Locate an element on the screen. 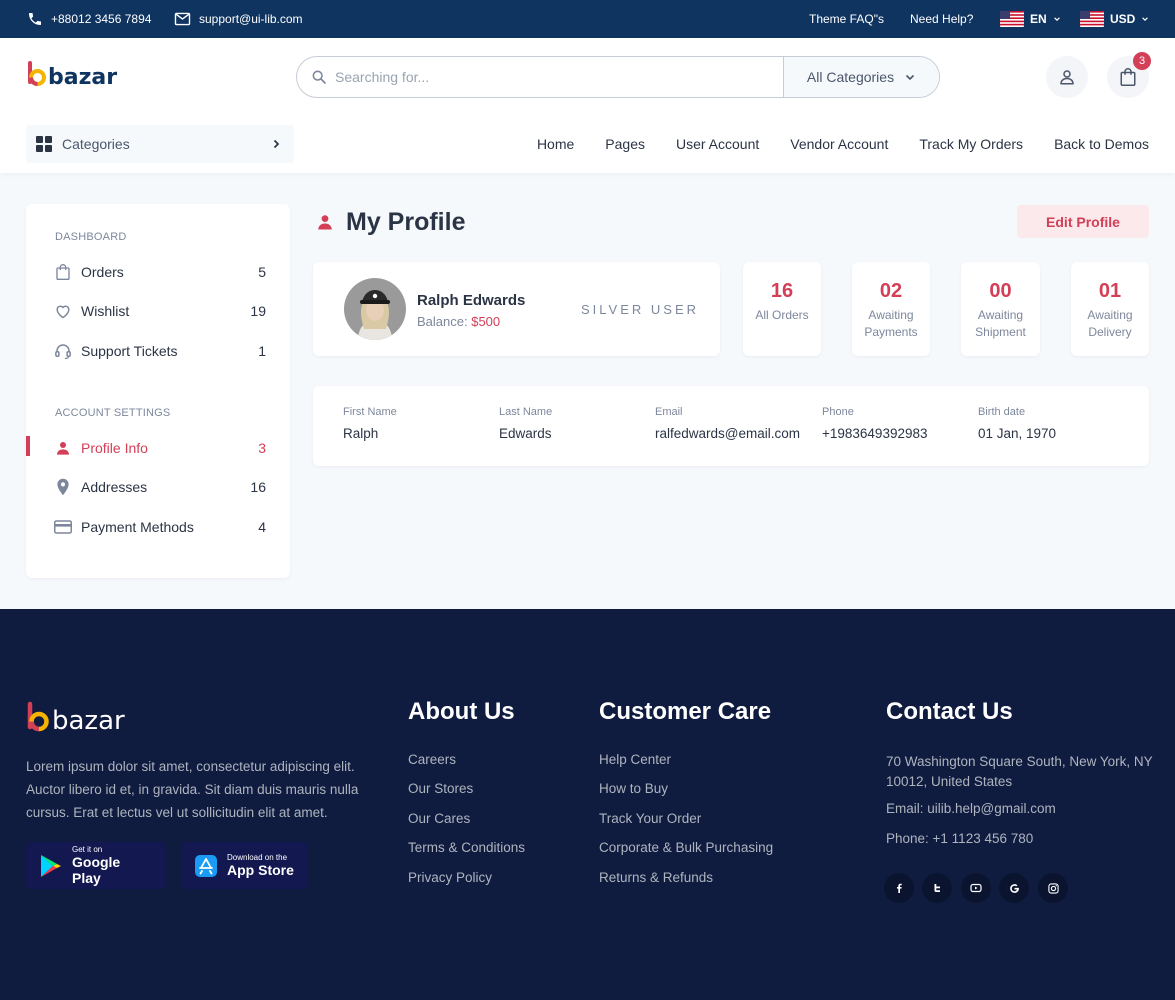 The image size is (1175, 1000). user-icon is located at coordinates (1067, 77).